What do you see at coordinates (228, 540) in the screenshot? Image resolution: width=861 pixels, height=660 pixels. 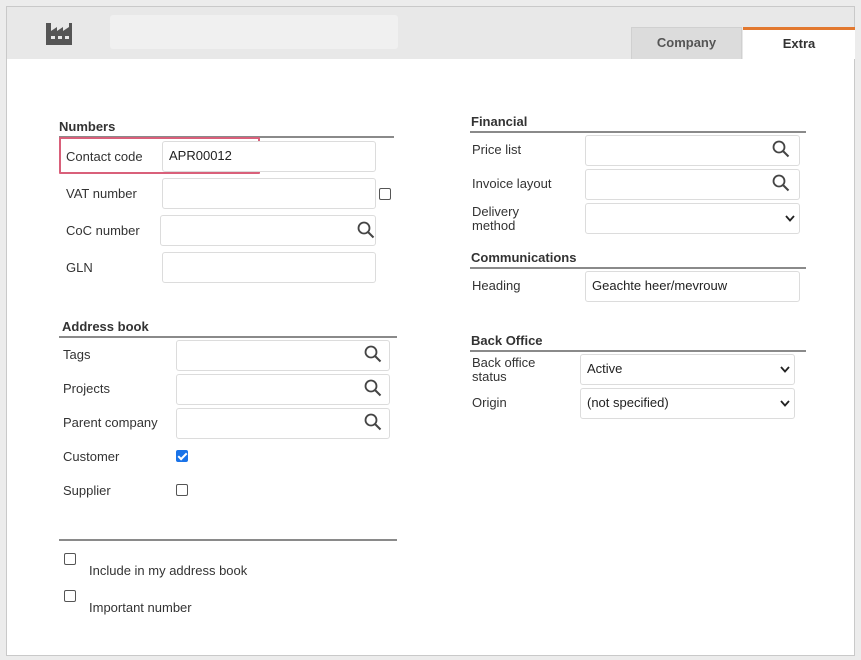 I see `address-book-divider` at bounding box center [228, 540].